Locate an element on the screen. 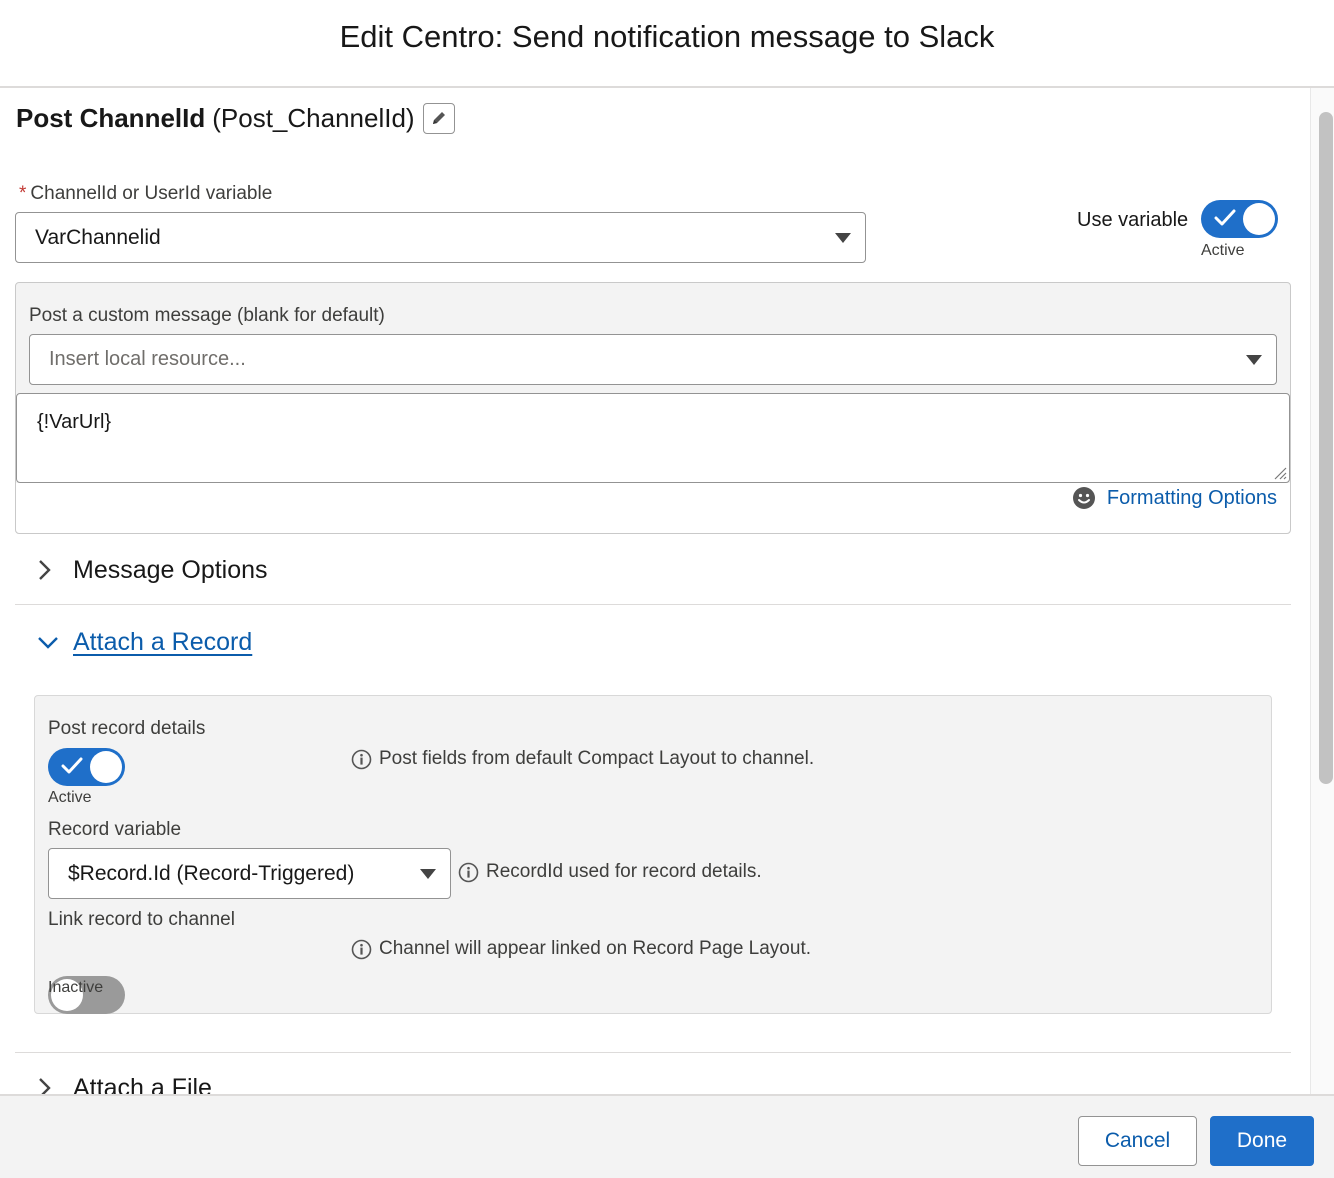  action-title: Post ChannelId (Post_ChannelId) is located at coordinates (235, 118).